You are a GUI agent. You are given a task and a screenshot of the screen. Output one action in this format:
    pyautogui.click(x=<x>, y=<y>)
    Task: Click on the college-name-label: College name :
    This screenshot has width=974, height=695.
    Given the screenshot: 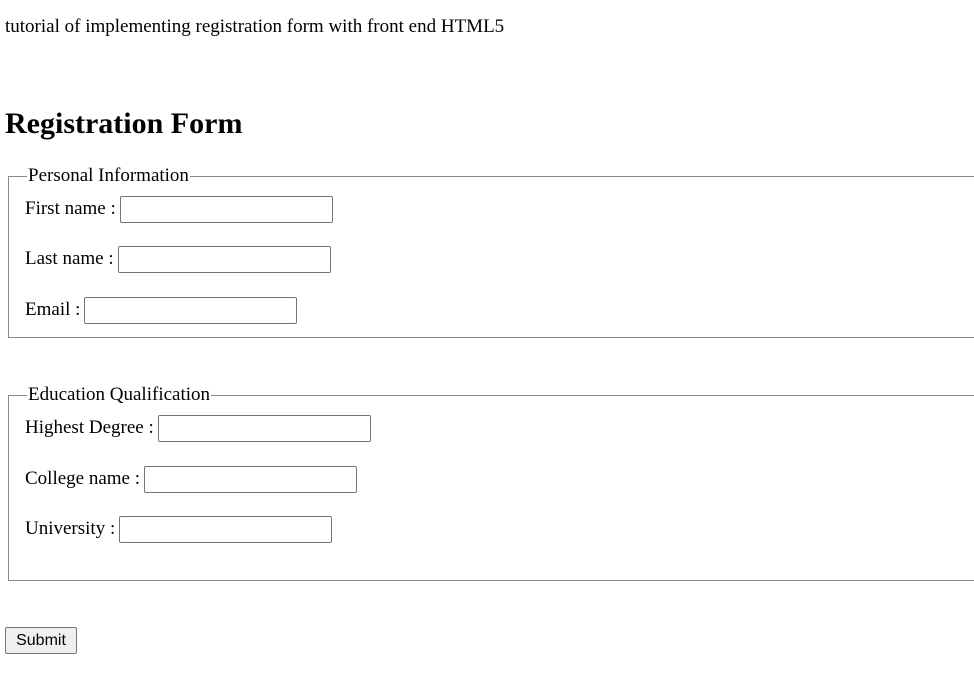 What is the action you would take?
    pyautogui.click(x=83, y=478)
    